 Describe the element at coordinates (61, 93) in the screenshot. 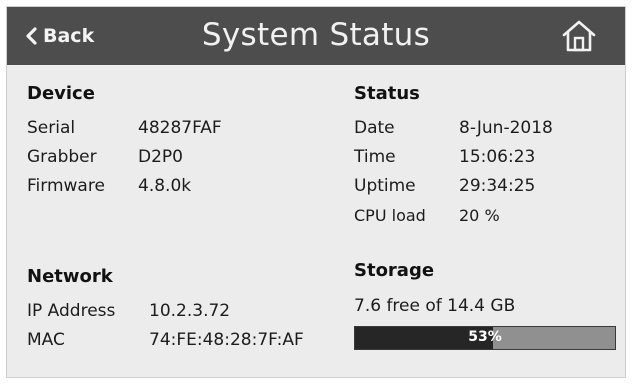

I see `device-section-title: Device` at that location.